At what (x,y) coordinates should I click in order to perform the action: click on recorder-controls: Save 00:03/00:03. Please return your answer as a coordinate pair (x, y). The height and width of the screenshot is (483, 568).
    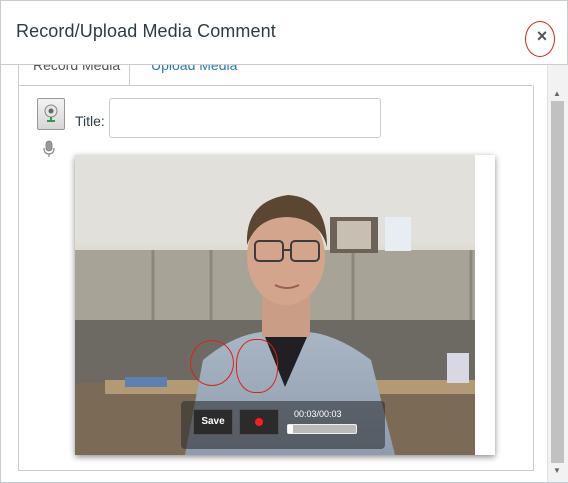
    Looking at the image, I should click on (283, 425).